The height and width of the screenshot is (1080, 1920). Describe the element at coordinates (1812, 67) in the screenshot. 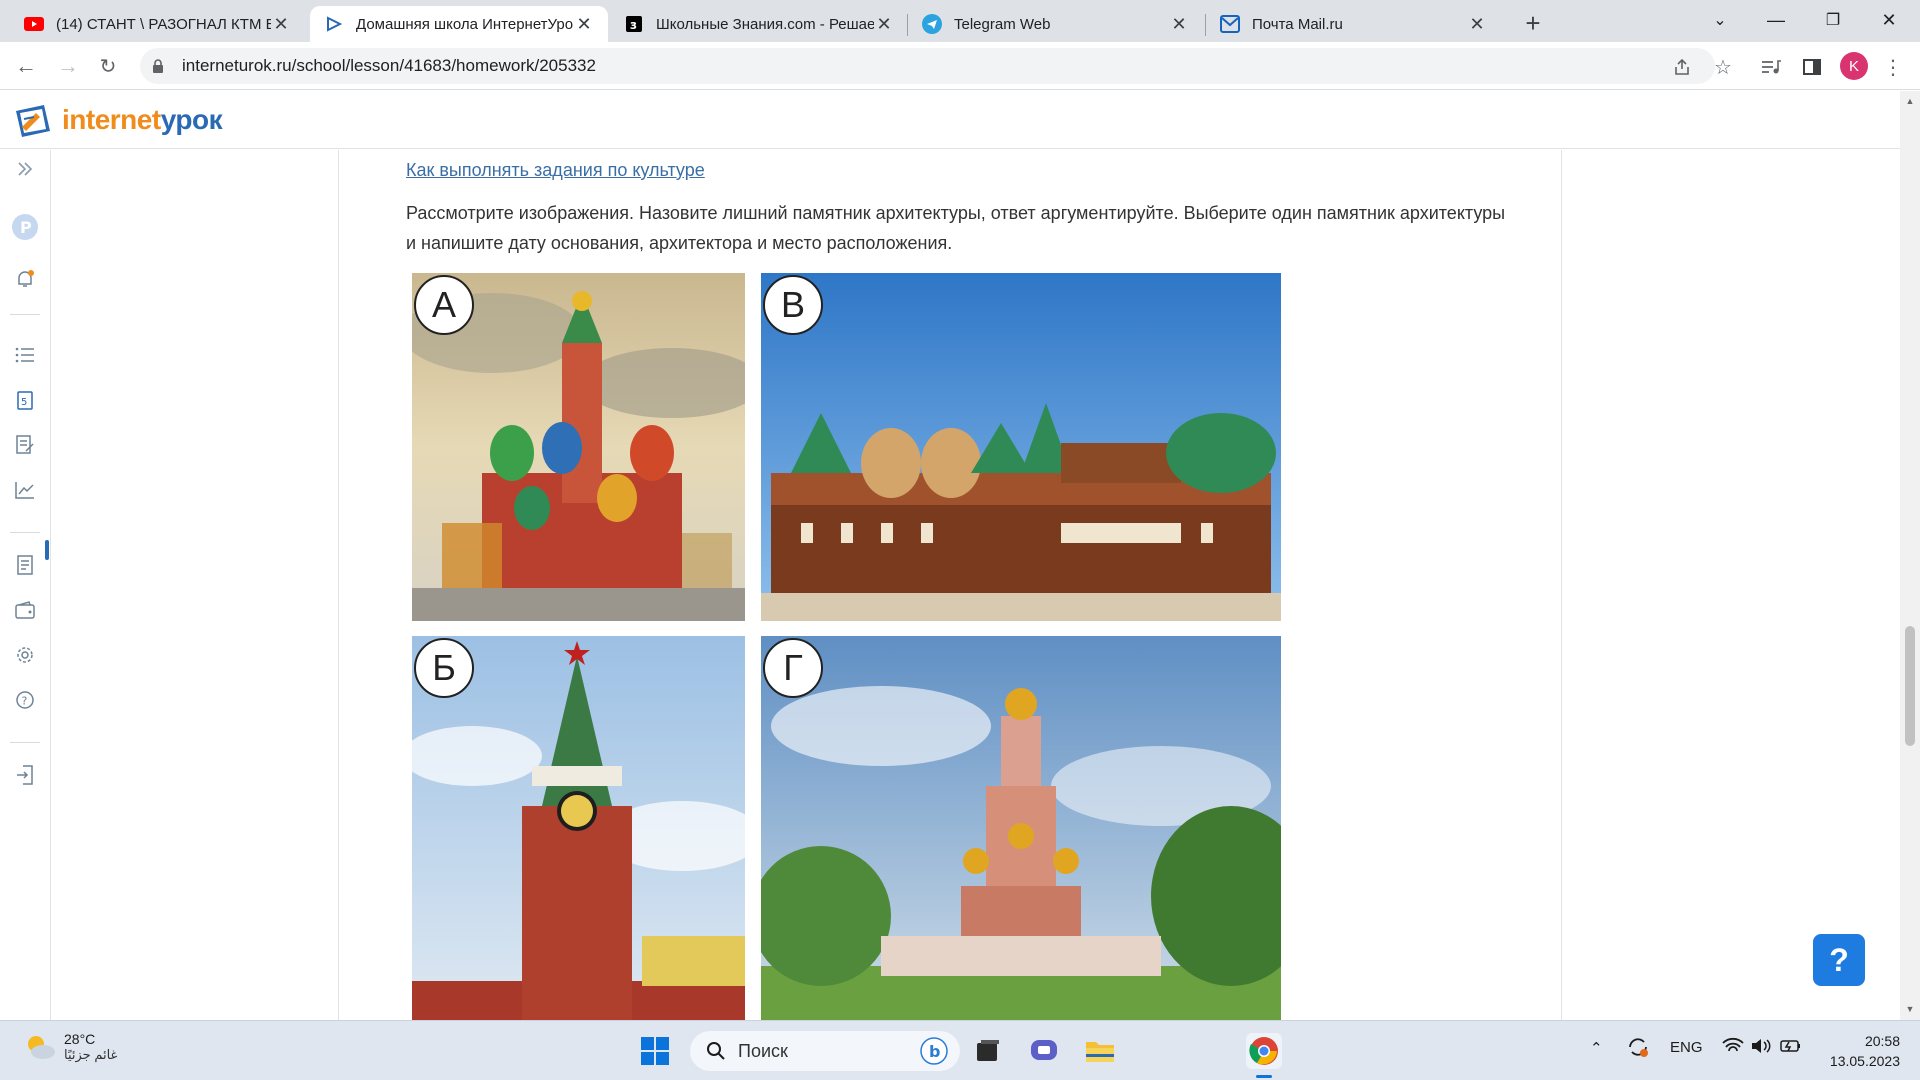

I see `side-panel-icon` at that location.